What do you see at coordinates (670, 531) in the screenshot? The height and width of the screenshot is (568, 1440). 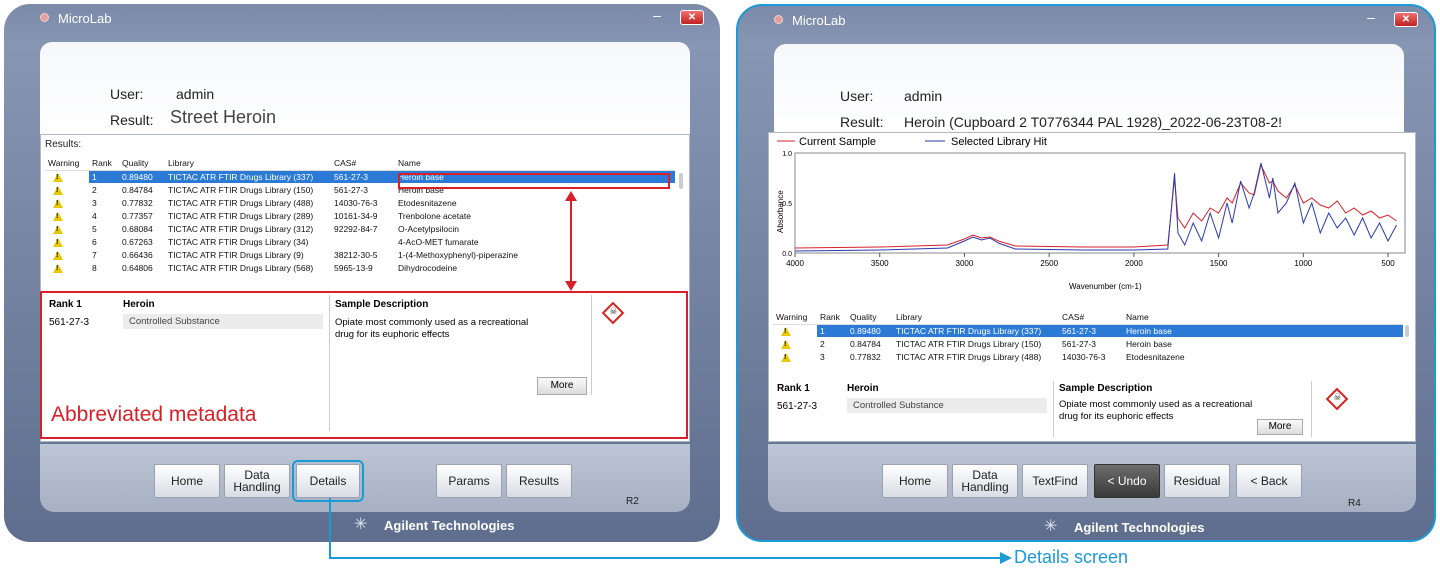 I see `callout-connector` at bounding box center [670, 531].